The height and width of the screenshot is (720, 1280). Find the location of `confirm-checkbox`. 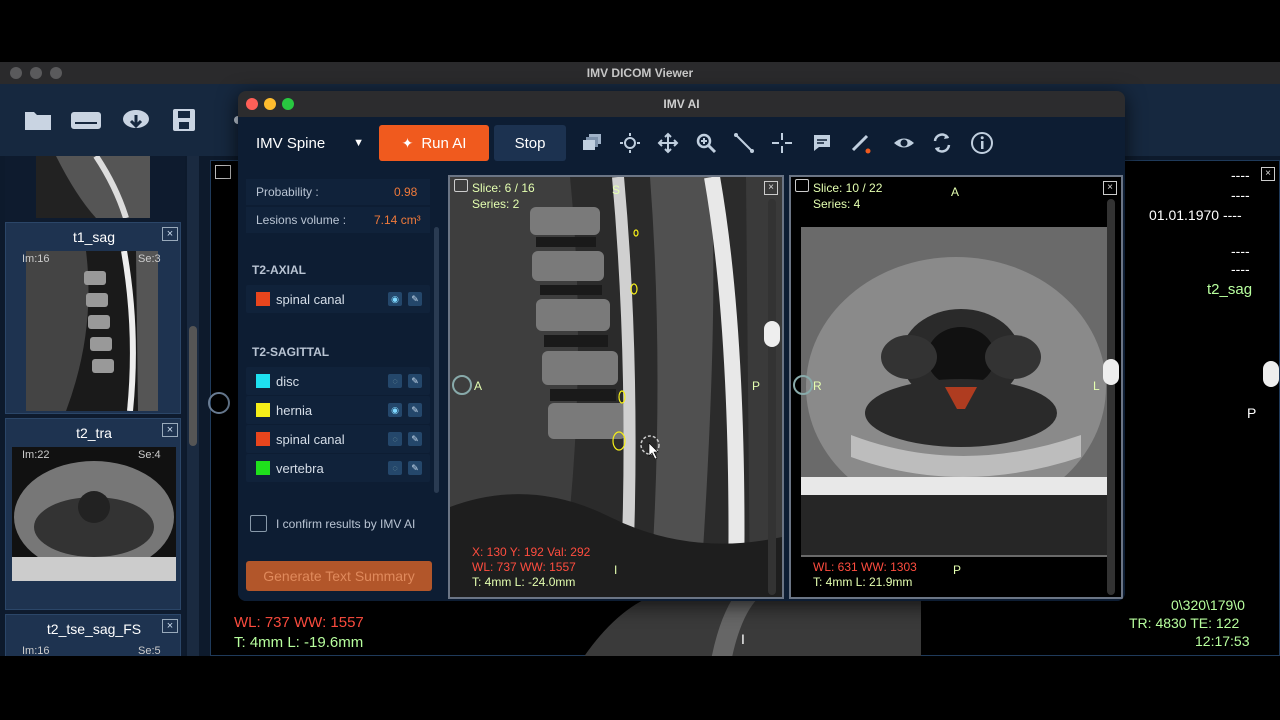

confirm-checkbox is located at coordinates (258, 523).